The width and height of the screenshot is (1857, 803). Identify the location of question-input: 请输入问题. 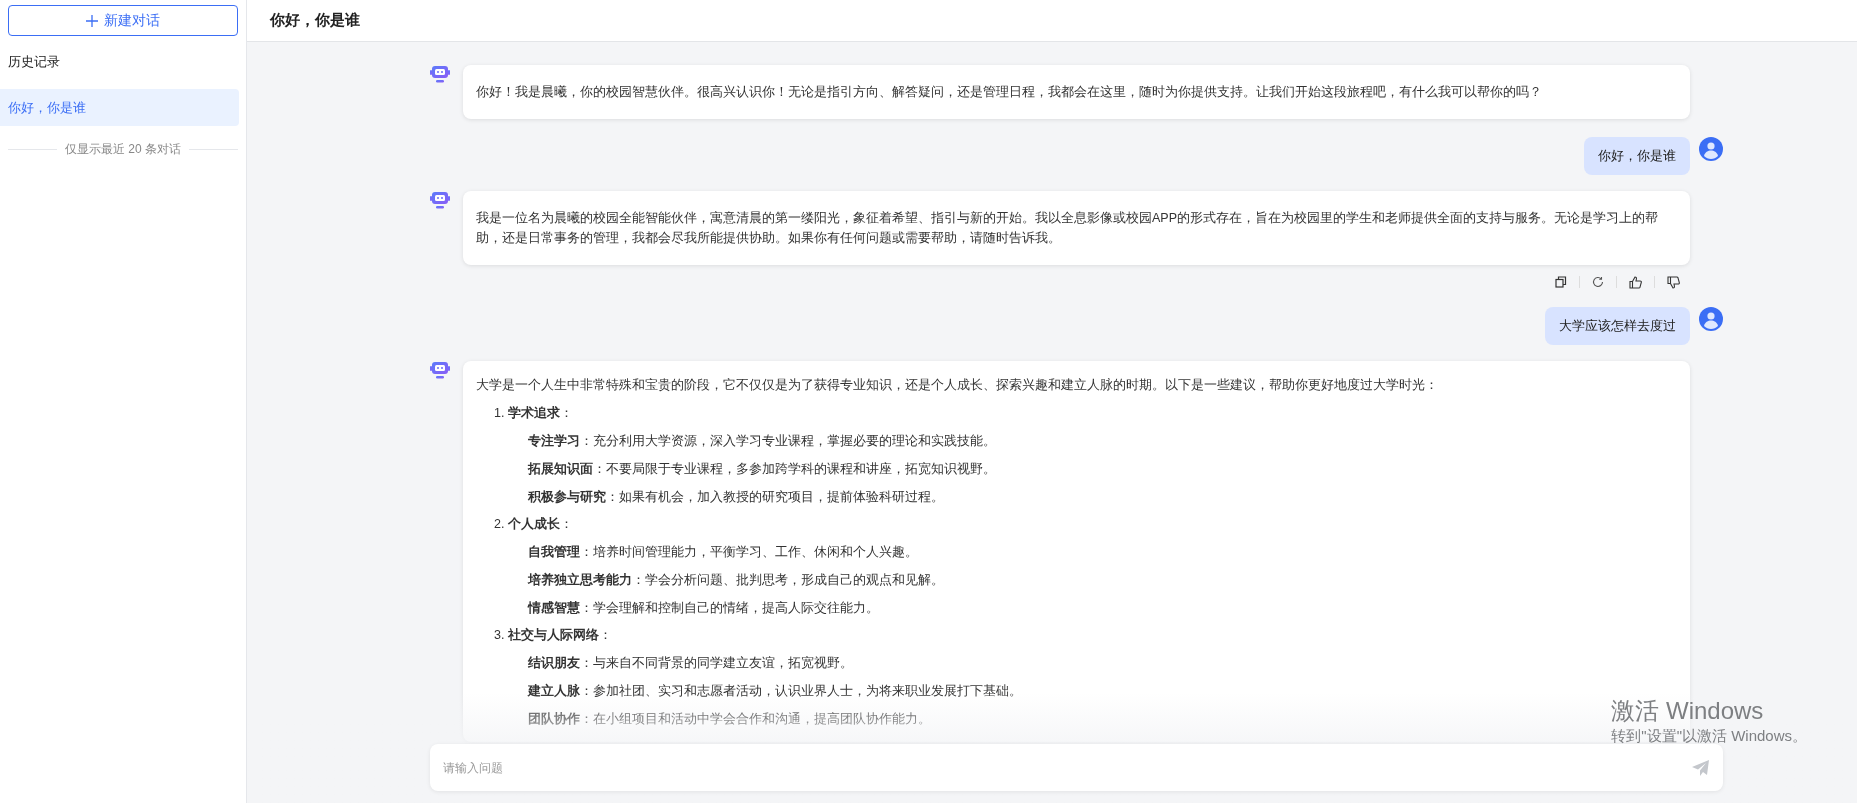
(1076, 767).